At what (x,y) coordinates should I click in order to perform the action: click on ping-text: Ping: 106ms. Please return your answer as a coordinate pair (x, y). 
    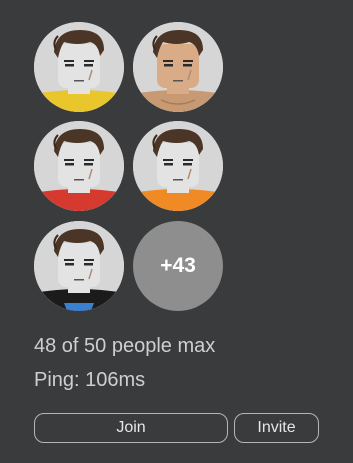
    Looking at the image, I should click on (90, 380).